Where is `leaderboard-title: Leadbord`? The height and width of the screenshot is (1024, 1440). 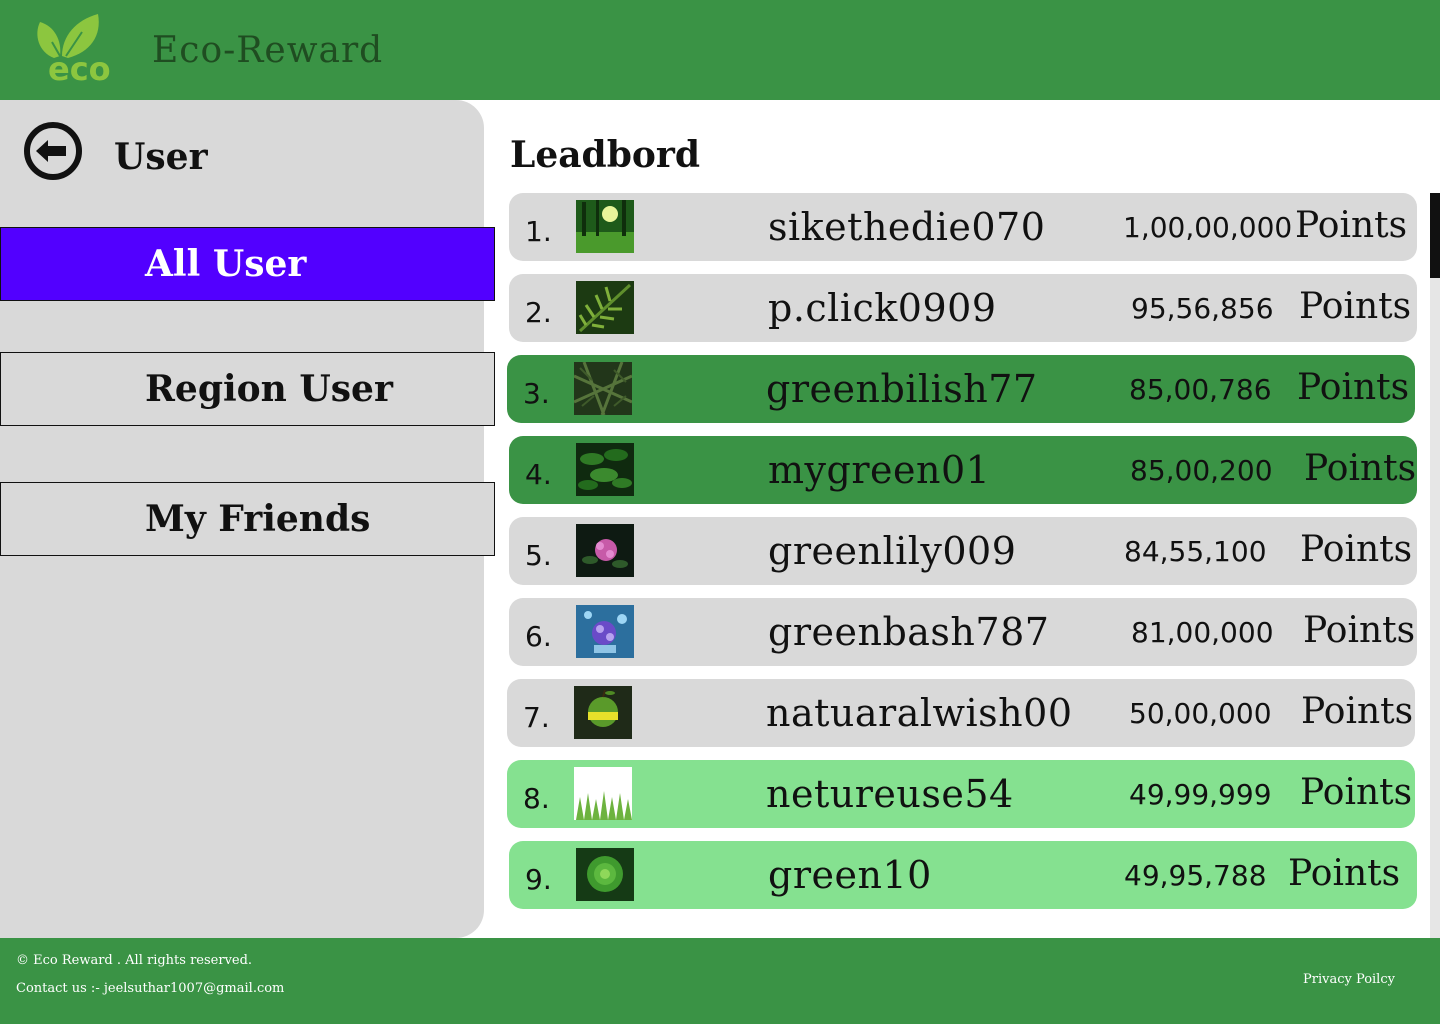 leaderboard-title: Leadbord is located at coordinates (605, 155).